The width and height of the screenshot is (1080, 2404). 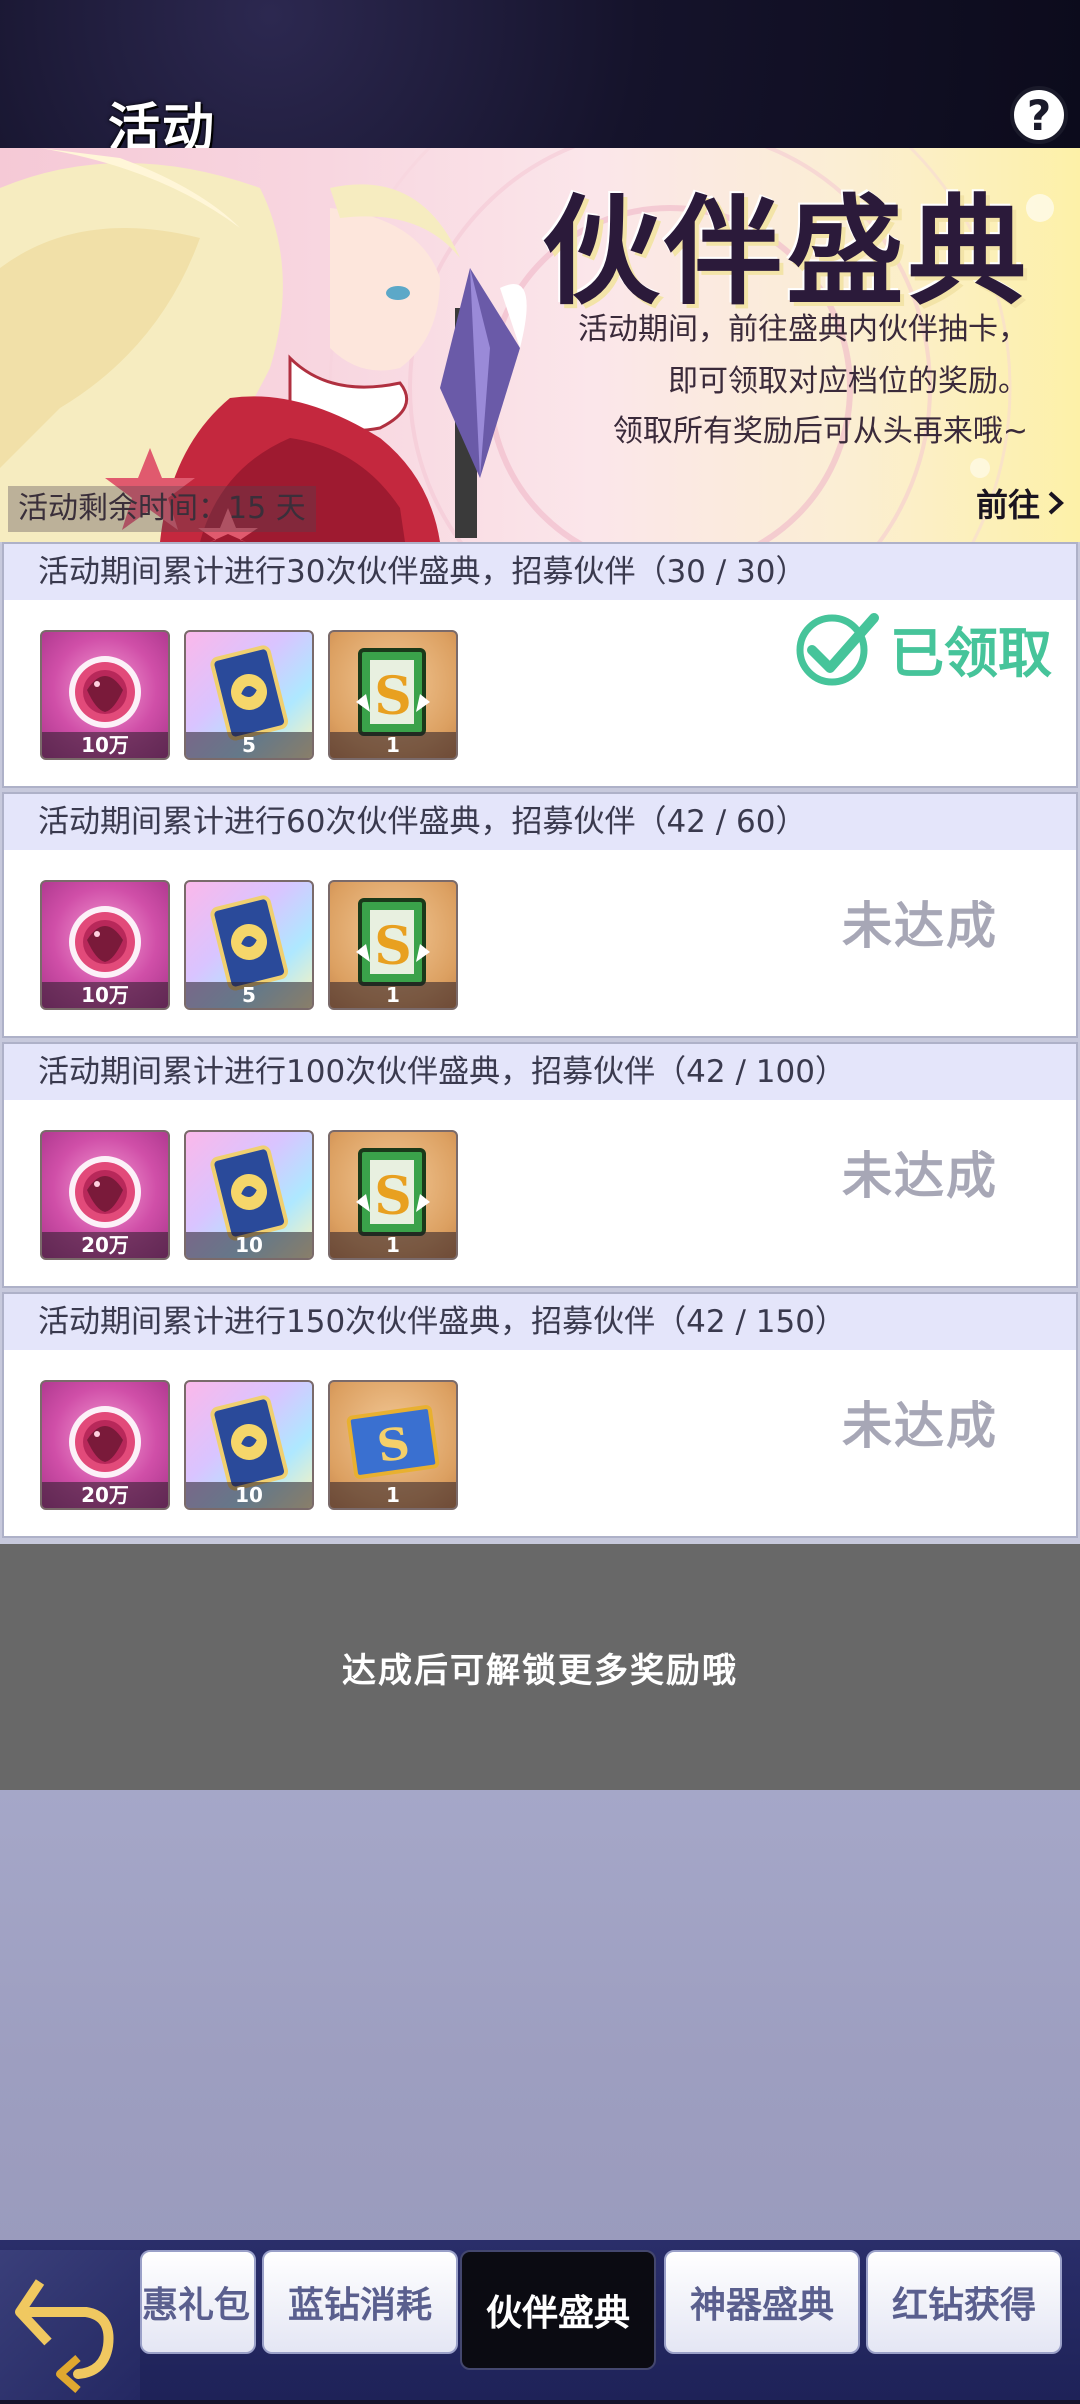 I want to click on checkmark-icon, so click(x=837, y=649).